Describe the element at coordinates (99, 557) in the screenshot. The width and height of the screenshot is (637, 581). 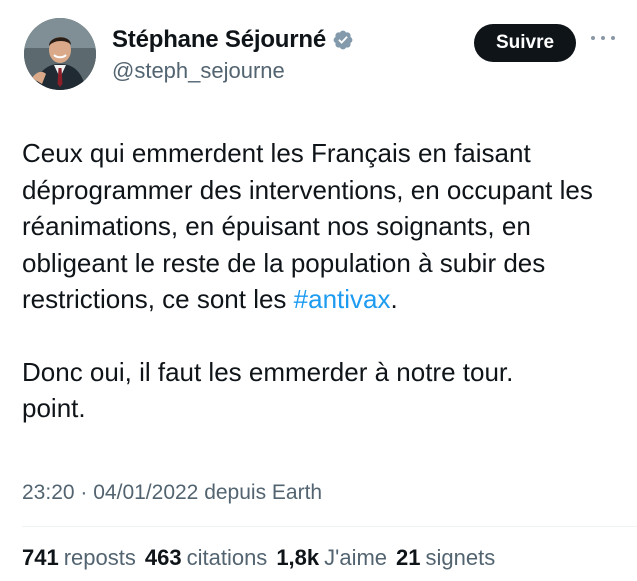
I see `reposts-label: reposts` at that location.